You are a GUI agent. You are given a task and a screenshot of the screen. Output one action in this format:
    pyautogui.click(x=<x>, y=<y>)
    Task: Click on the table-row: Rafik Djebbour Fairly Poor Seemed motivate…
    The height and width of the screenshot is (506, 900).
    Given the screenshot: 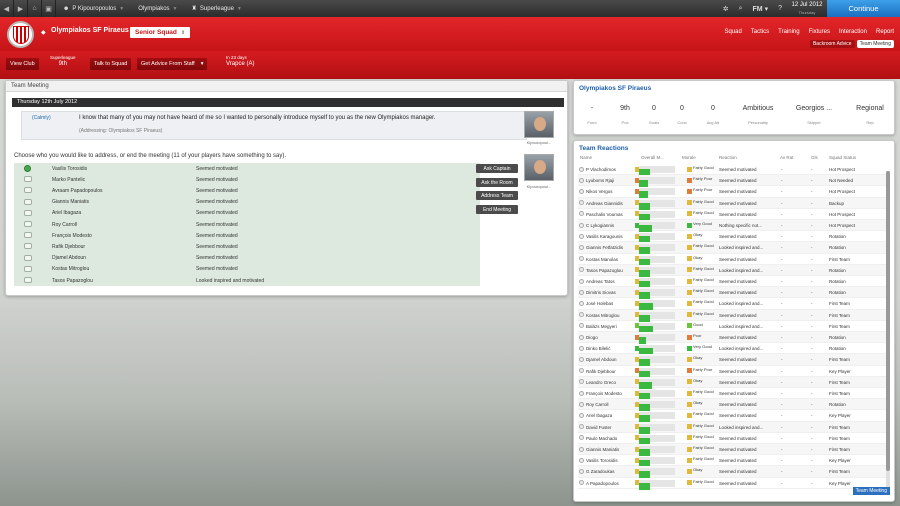 What is the action you would take?
    pyautogui.click(x=732, y=372)
    